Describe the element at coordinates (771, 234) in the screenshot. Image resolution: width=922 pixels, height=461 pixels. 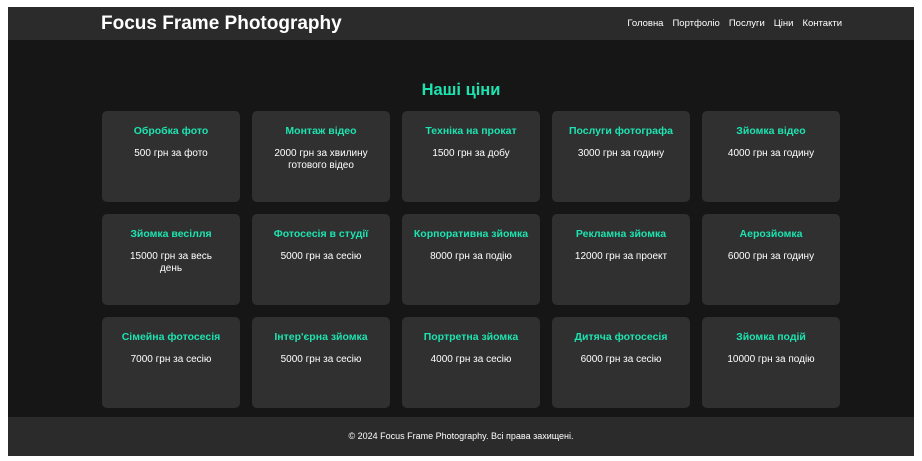
I see `price-card-title: Аерозйомка` at that location.